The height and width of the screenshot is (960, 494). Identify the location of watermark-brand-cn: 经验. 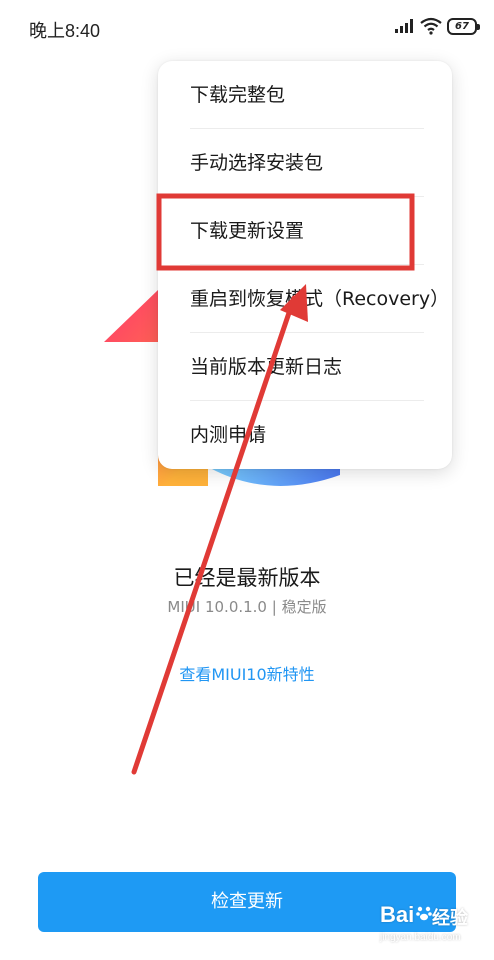
(450, 918).